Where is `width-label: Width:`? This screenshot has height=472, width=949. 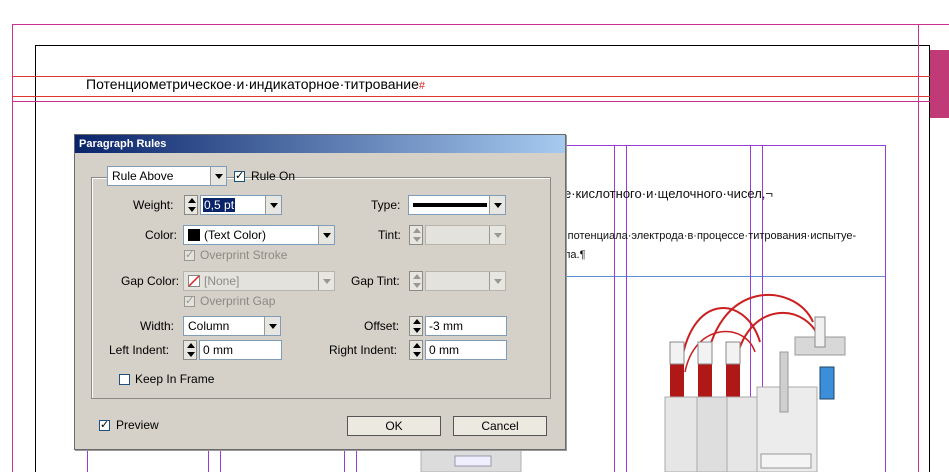 width-label: Width: is located at coordinates (157, 326).